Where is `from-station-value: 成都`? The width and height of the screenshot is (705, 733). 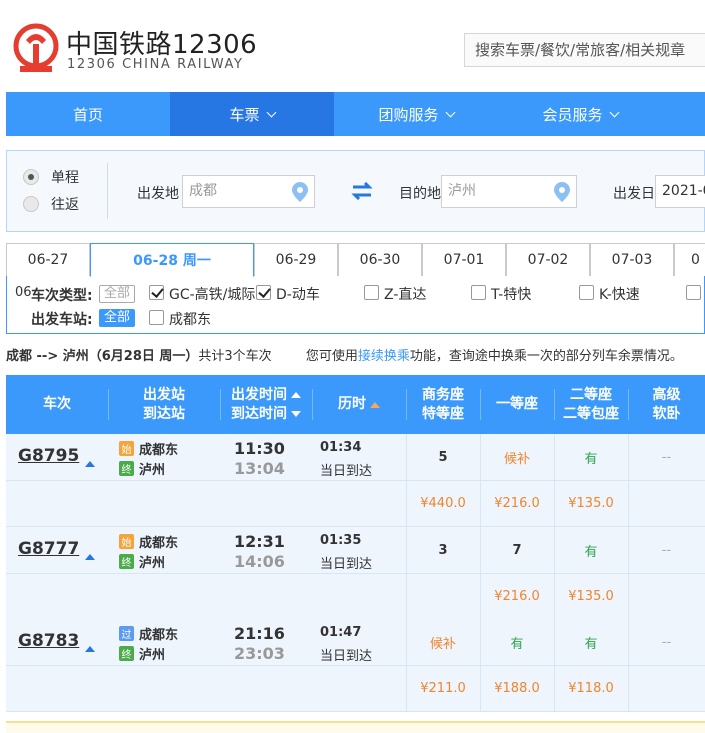 from-station-value: 成都 is located at coordinates (203, 191).